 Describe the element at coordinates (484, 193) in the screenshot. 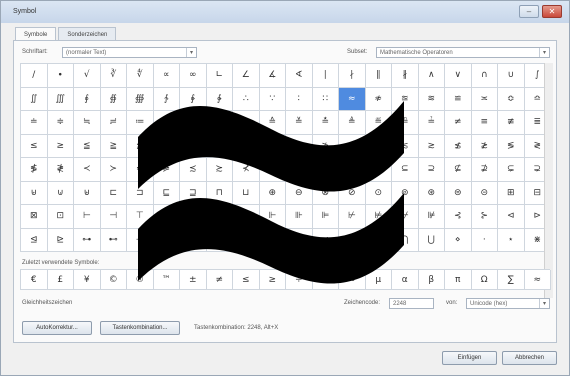

I see `symbol-cell: ⊝` at that location.